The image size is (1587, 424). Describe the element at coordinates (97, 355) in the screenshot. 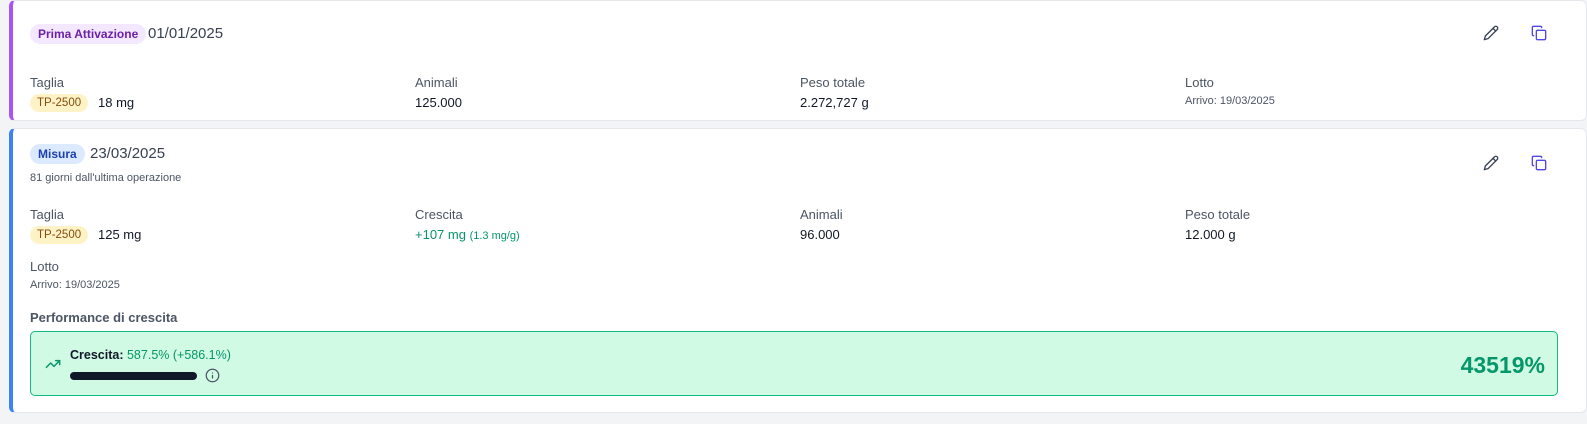

I see `growth-label-text: Crescita:` at that location.